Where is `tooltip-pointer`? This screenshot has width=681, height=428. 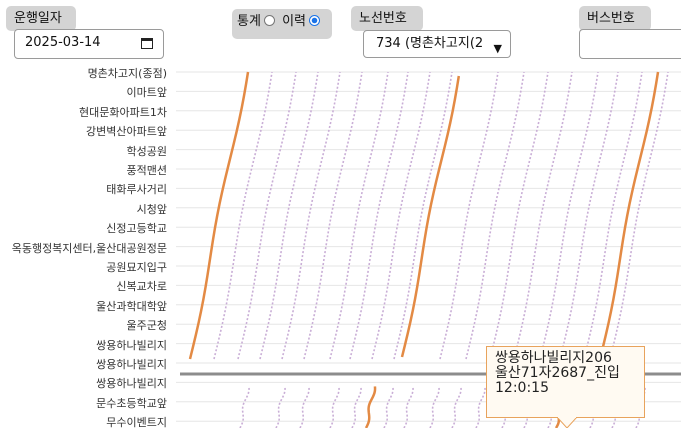
tooltip-pointer is located at coordinates (567, 422).